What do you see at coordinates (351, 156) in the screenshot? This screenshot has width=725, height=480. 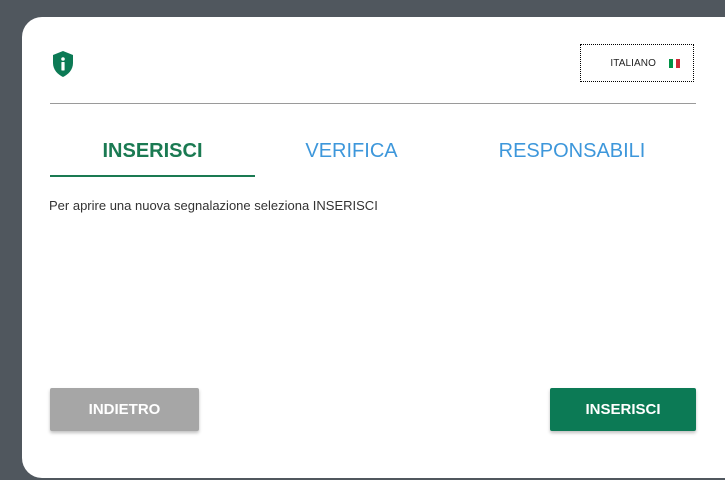 I see `tab-verifica: VERIFICA` at bounding box center [351, 156].